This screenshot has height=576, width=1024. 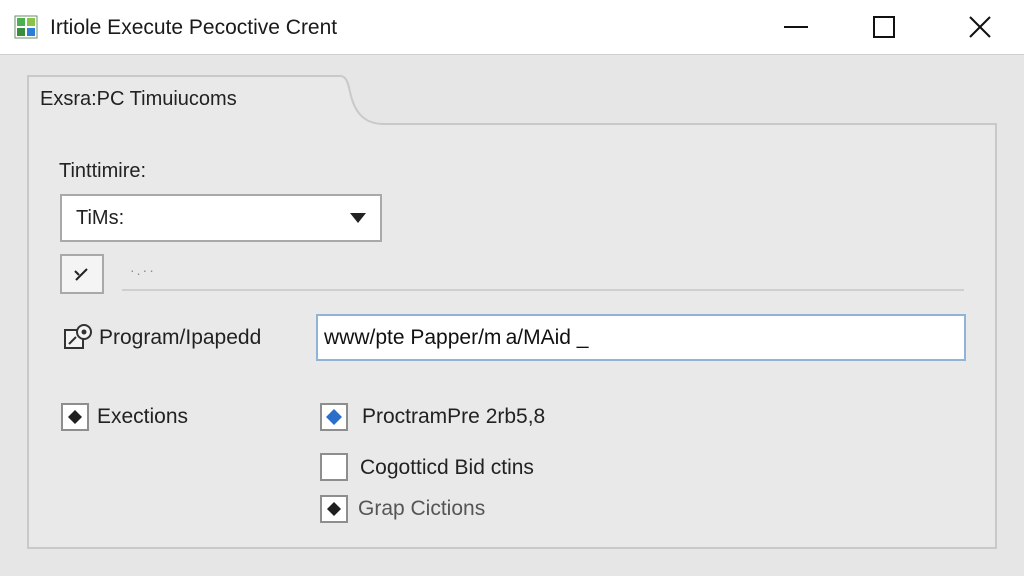 I want to click on timing-label: Tinttimire:, so click(x=103, y=171).